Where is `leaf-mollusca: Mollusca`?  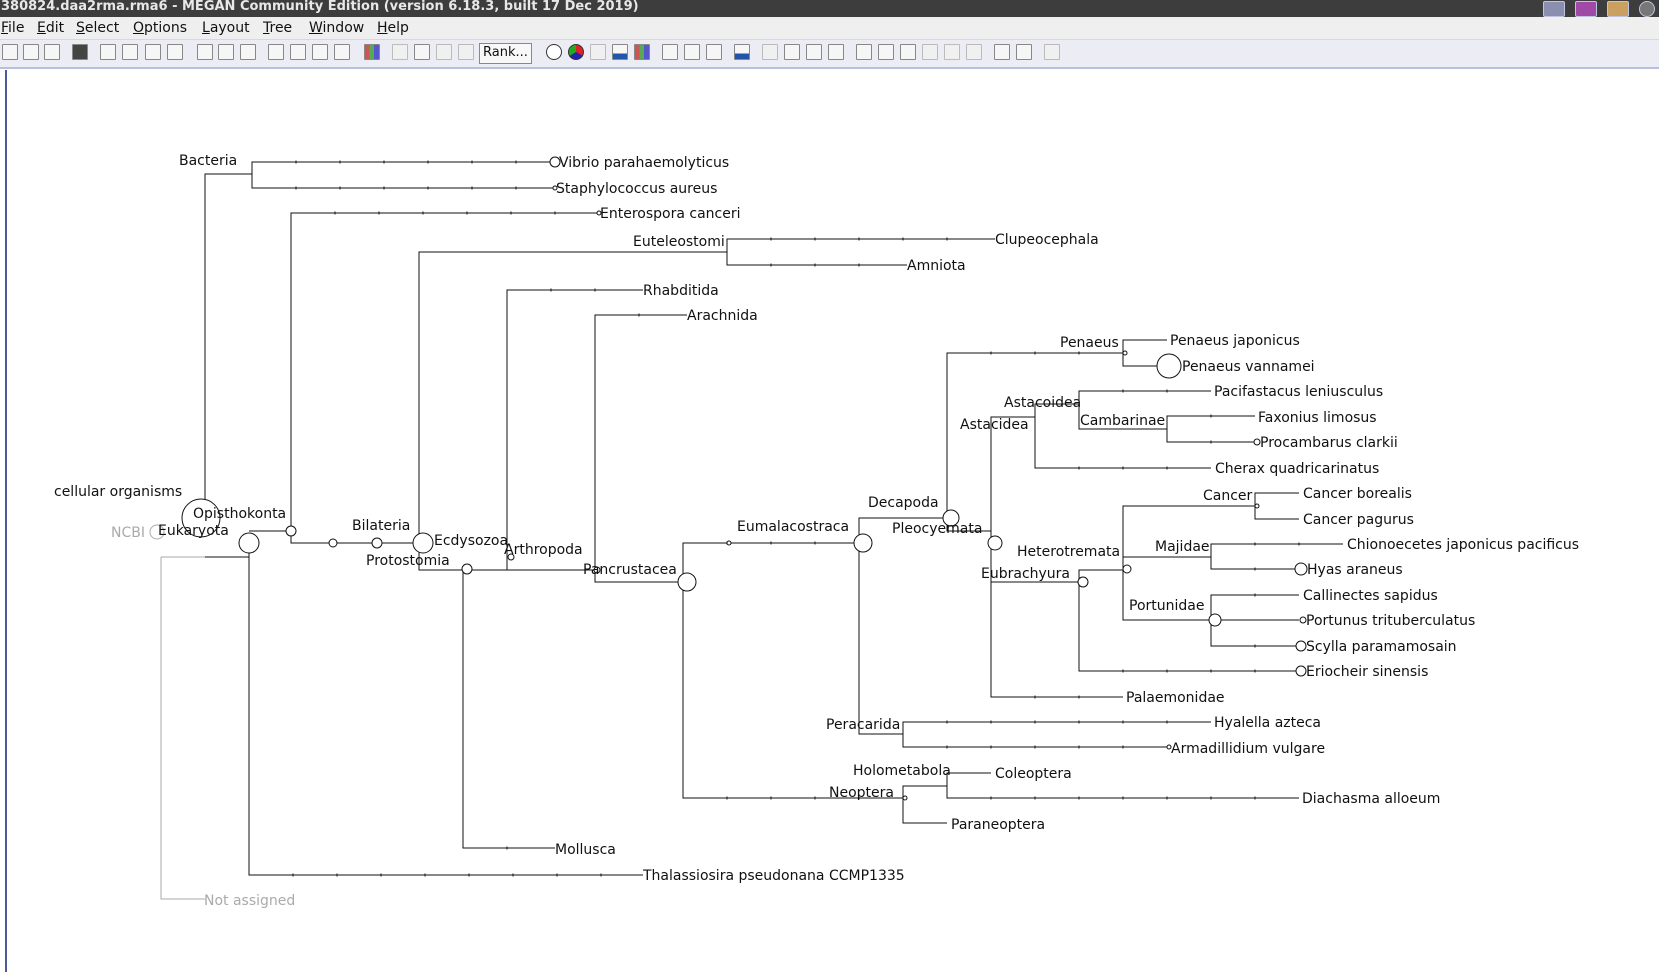 leaf-mollusca: Mollusca is located at coordinates (585, 850).